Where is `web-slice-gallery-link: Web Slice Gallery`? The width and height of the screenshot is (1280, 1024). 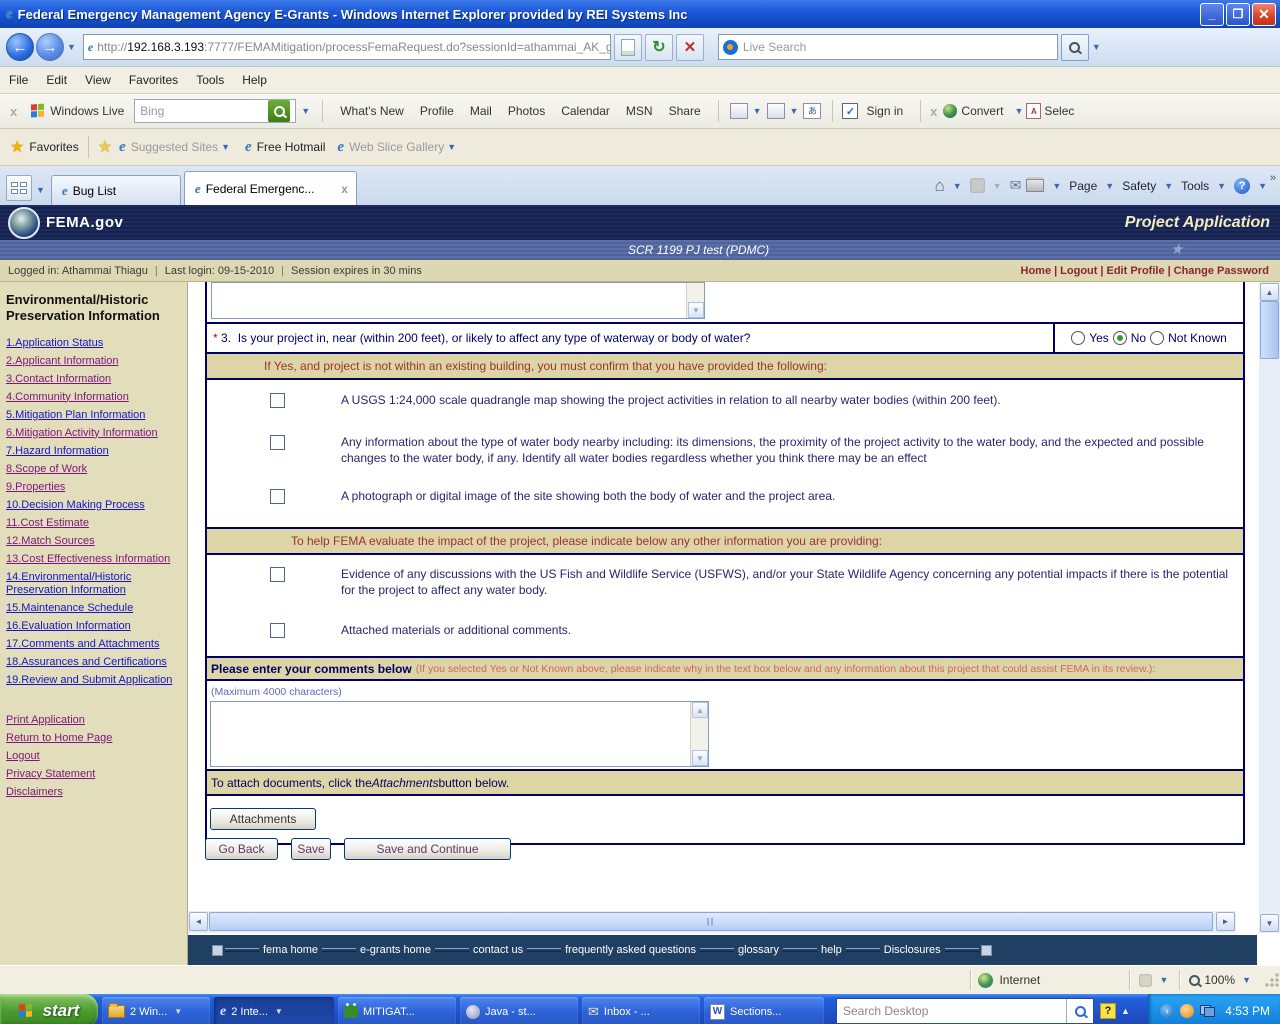 web-slice-gallery-link: Web Slice Gallery is located at coordinates (396, 147).